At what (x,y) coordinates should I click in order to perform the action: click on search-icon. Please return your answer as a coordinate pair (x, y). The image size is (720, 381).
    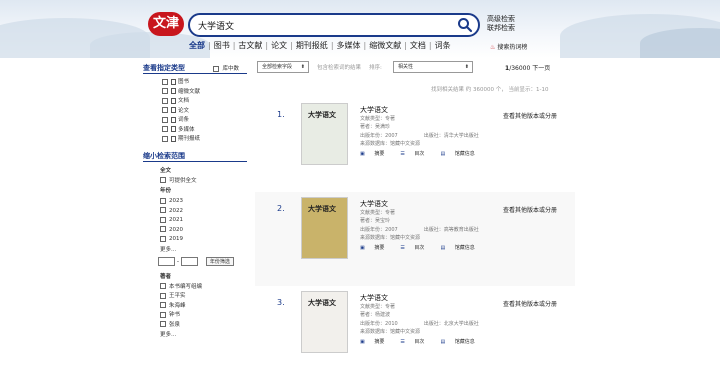
    Looking at the image, I should click on (465, 25).